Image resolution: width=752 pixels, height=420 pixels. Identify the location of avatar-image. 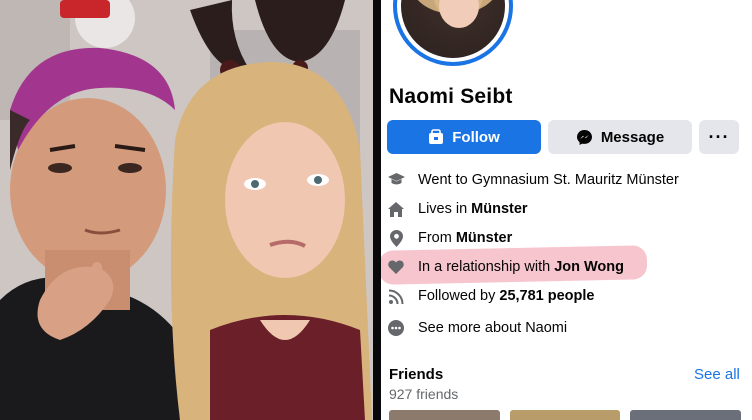
(453, 29).